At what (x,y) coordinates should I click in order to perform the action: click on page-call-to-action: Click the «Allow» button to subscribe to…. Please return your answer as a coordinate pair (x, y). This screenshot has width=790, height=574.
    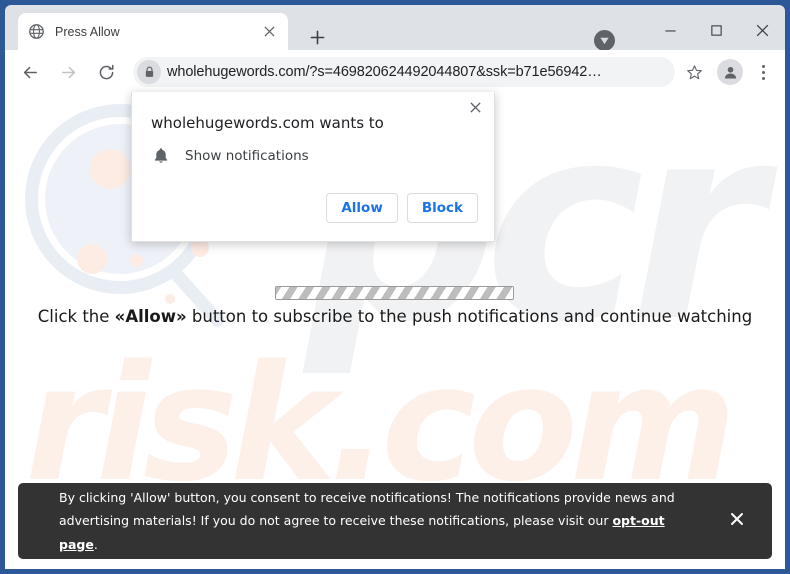
    Looking at the image, I should click on (395, 316).